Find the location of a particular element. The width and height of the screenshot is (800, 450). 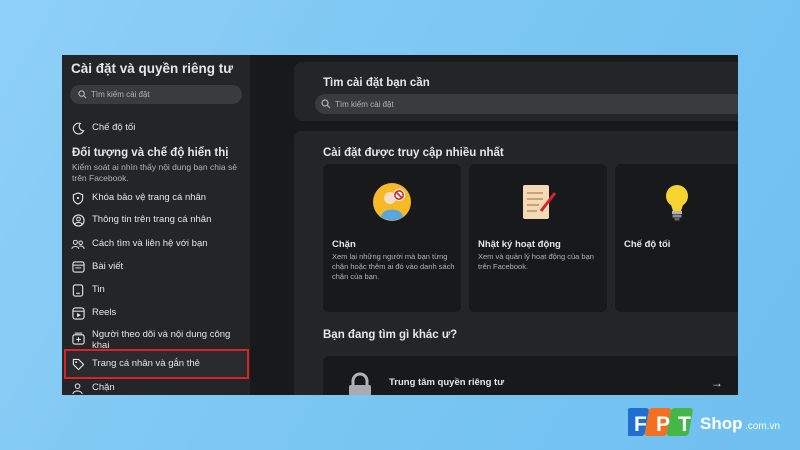

sidebar-item-profile-lock: Khóa bảo vệ trang cá nhân is located at coordinates (158, 198).